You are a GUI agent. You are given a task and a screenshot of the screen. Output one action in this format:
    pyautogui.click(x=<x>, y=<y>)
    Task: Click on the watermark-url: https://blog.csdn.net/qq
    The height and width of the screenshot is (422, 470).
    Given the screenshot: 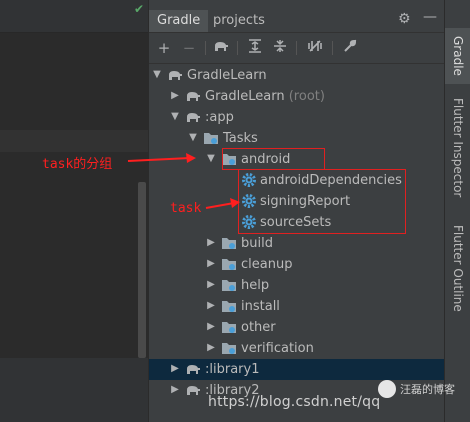 What is the action you would take?
    pyautogui.click(x=294, y=402)
    